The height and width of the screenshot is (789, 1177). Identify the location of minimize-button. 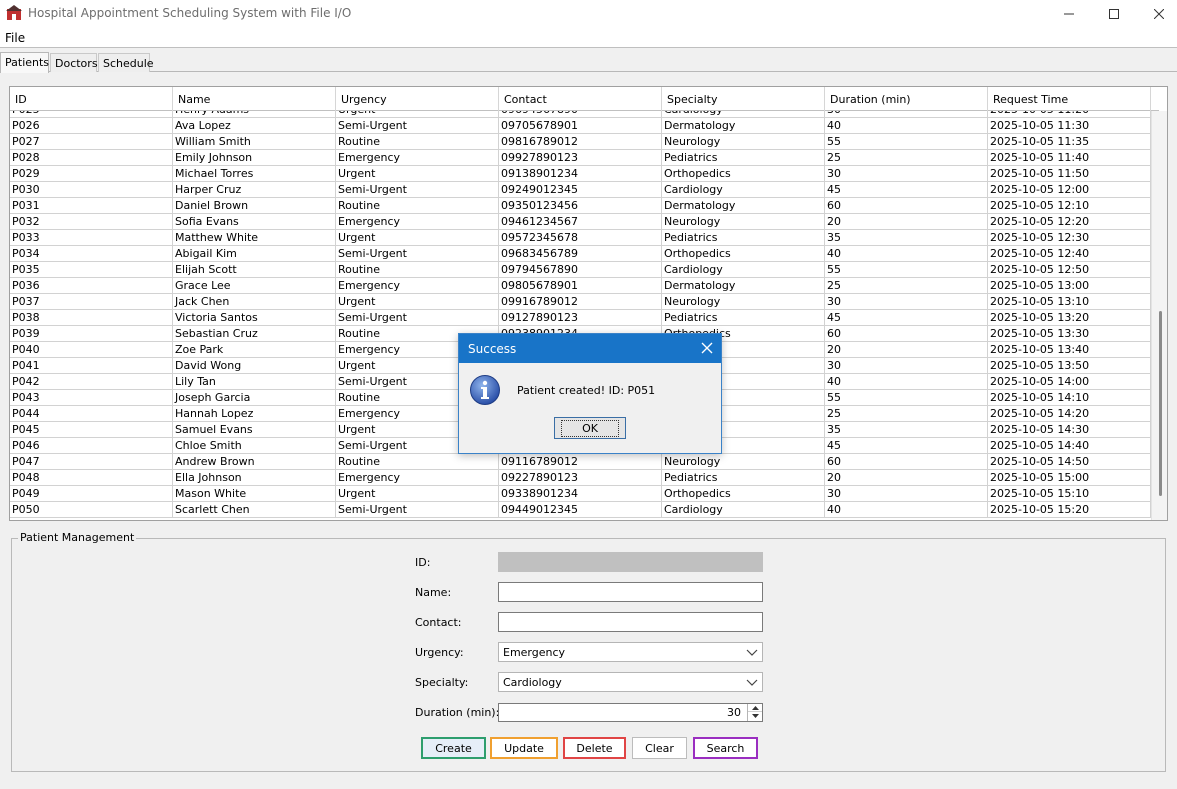
(1069, 14).